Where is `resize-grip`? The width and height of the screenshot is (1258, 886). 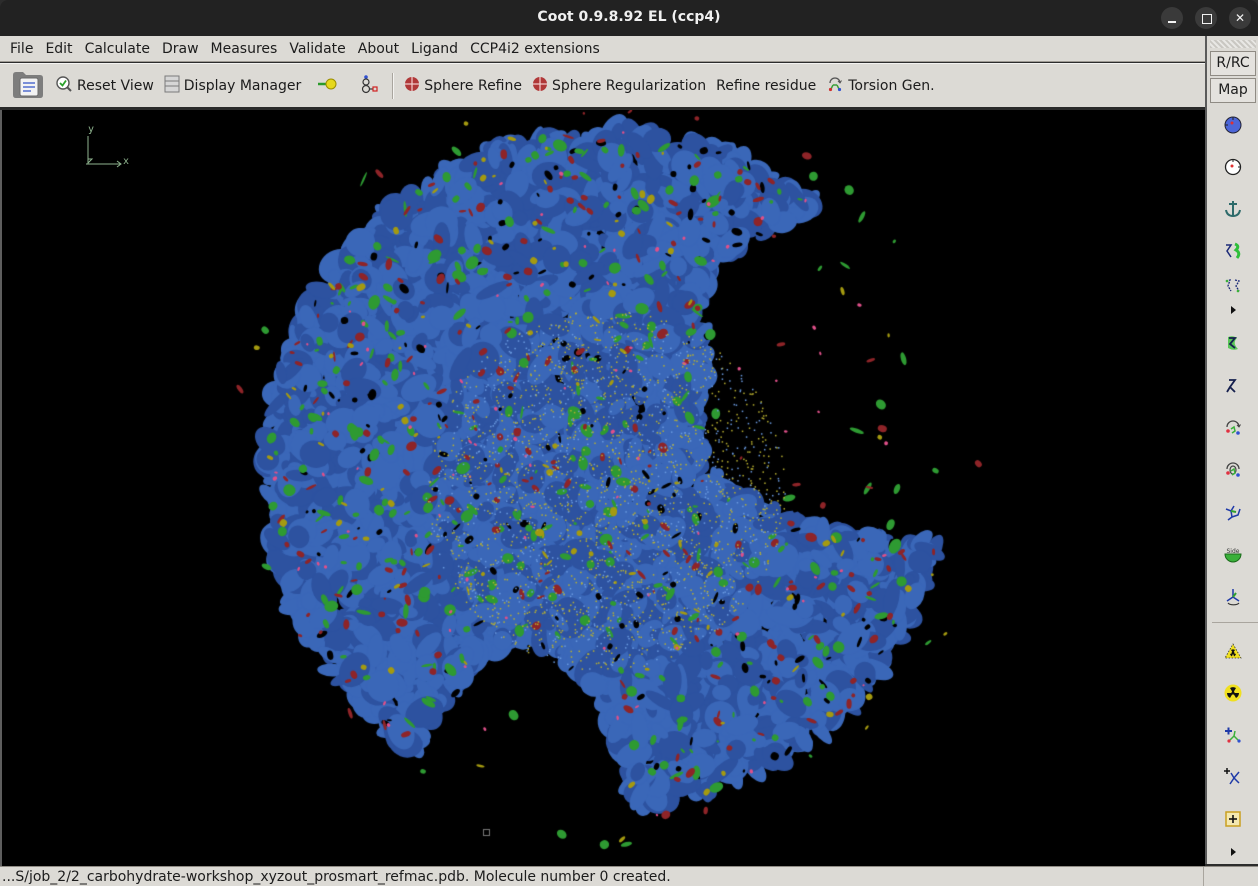 resize-grip is located at coordinates (1230, 876).